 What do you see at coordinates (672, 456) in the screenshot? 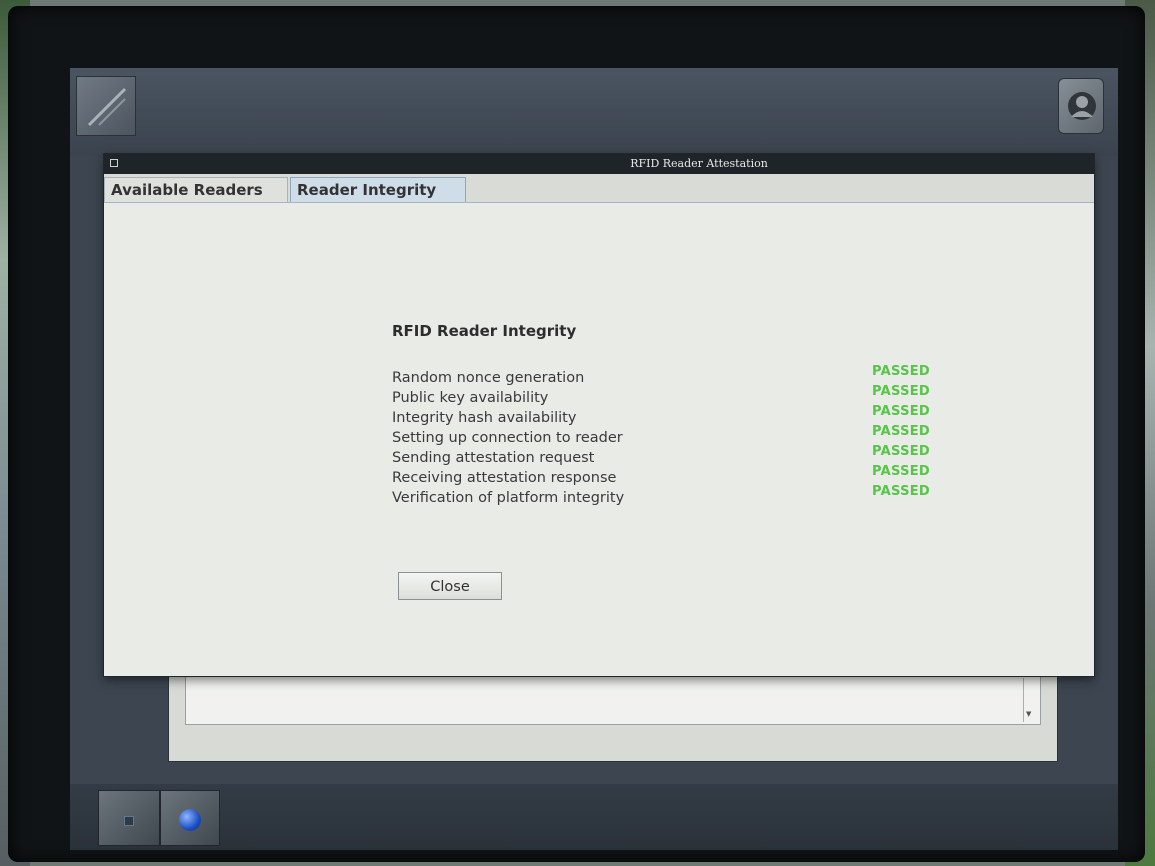
I see `check-row: Sending attestation request PASSED` at bounding box center [672, 456].